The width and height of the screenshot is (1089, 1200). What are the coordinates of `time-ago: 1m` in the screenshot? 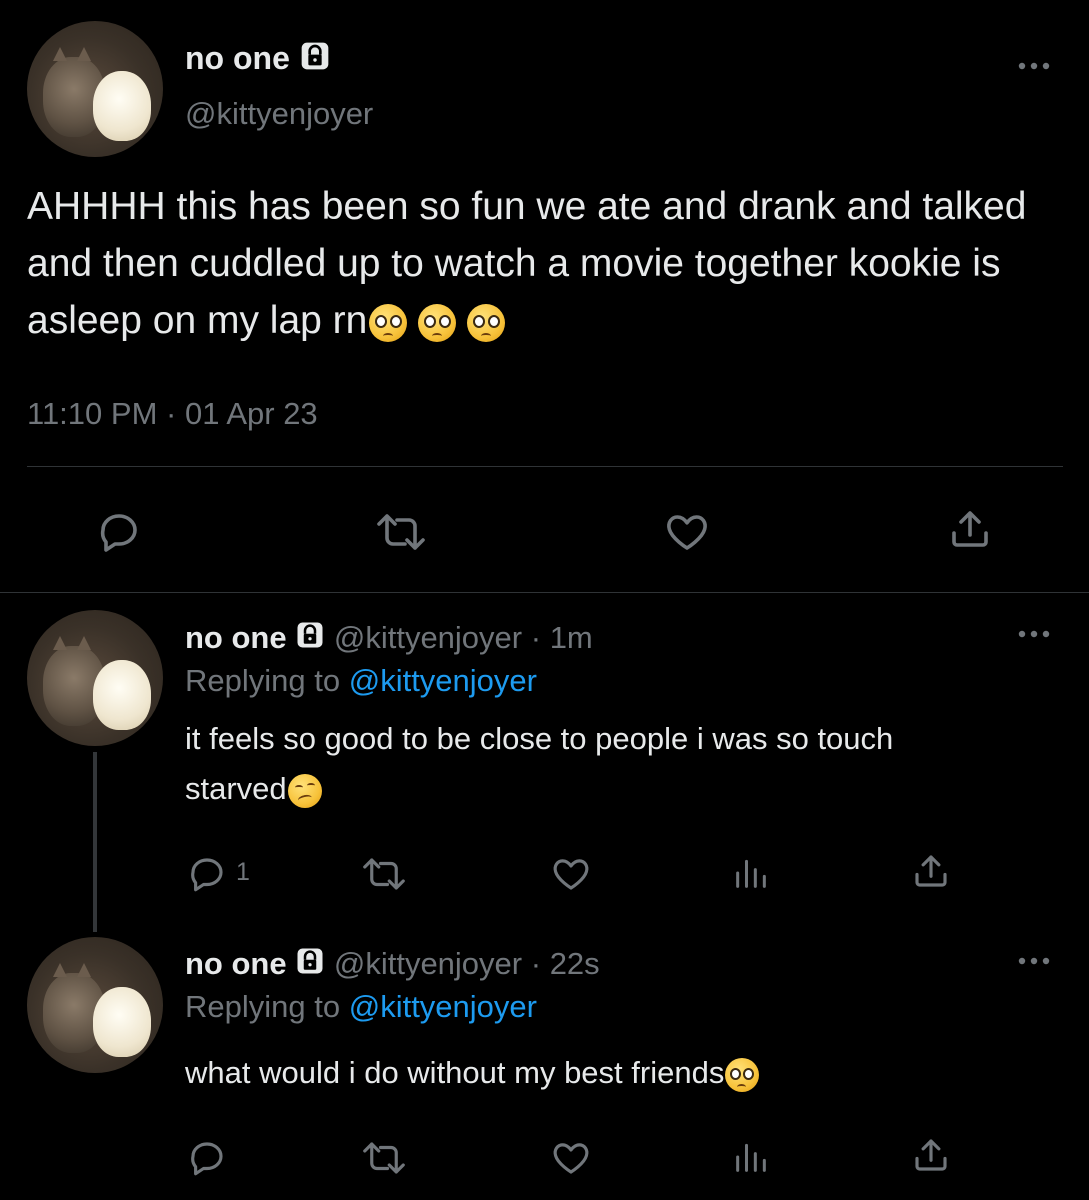 It's located at (571, 637).